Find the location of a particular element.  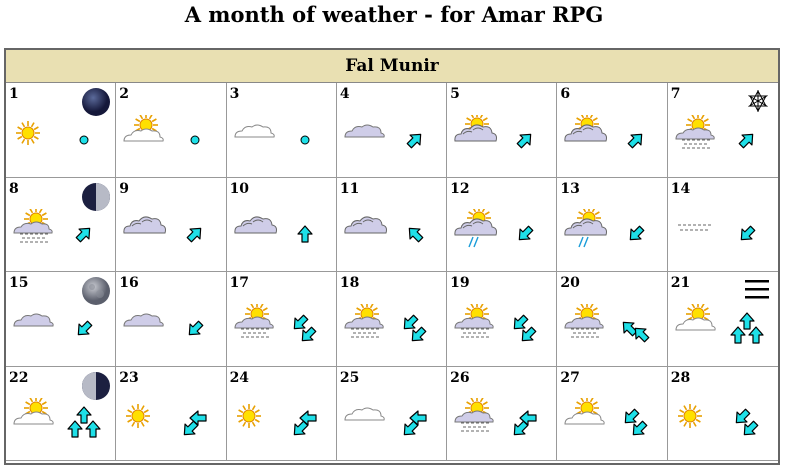

day-number: 22 is located at coordinates (19, 377).